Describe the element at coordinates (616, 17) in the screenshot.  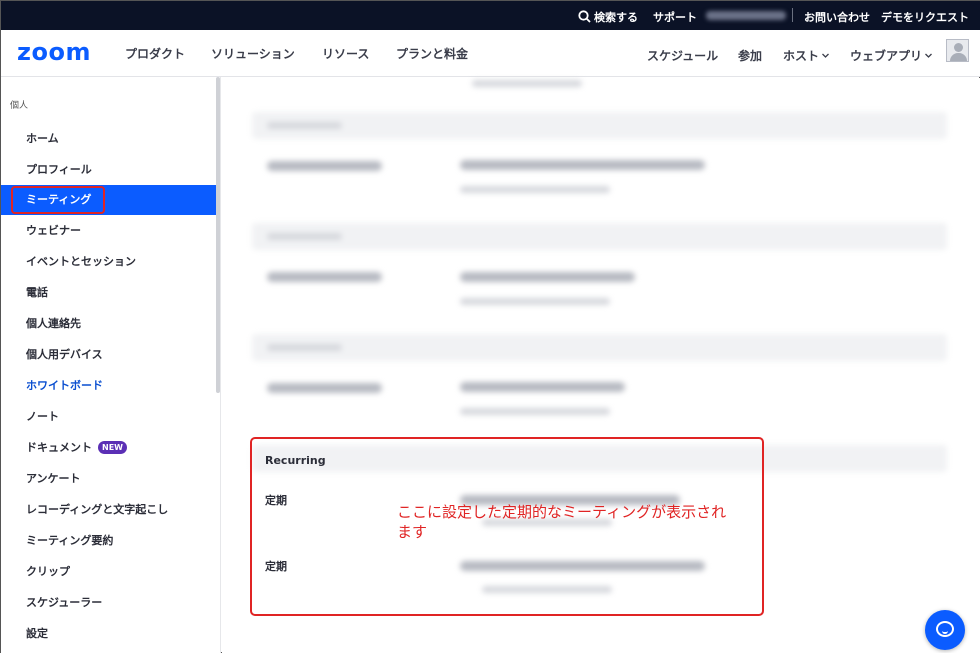
I see `search-label: 検索する` at that location.